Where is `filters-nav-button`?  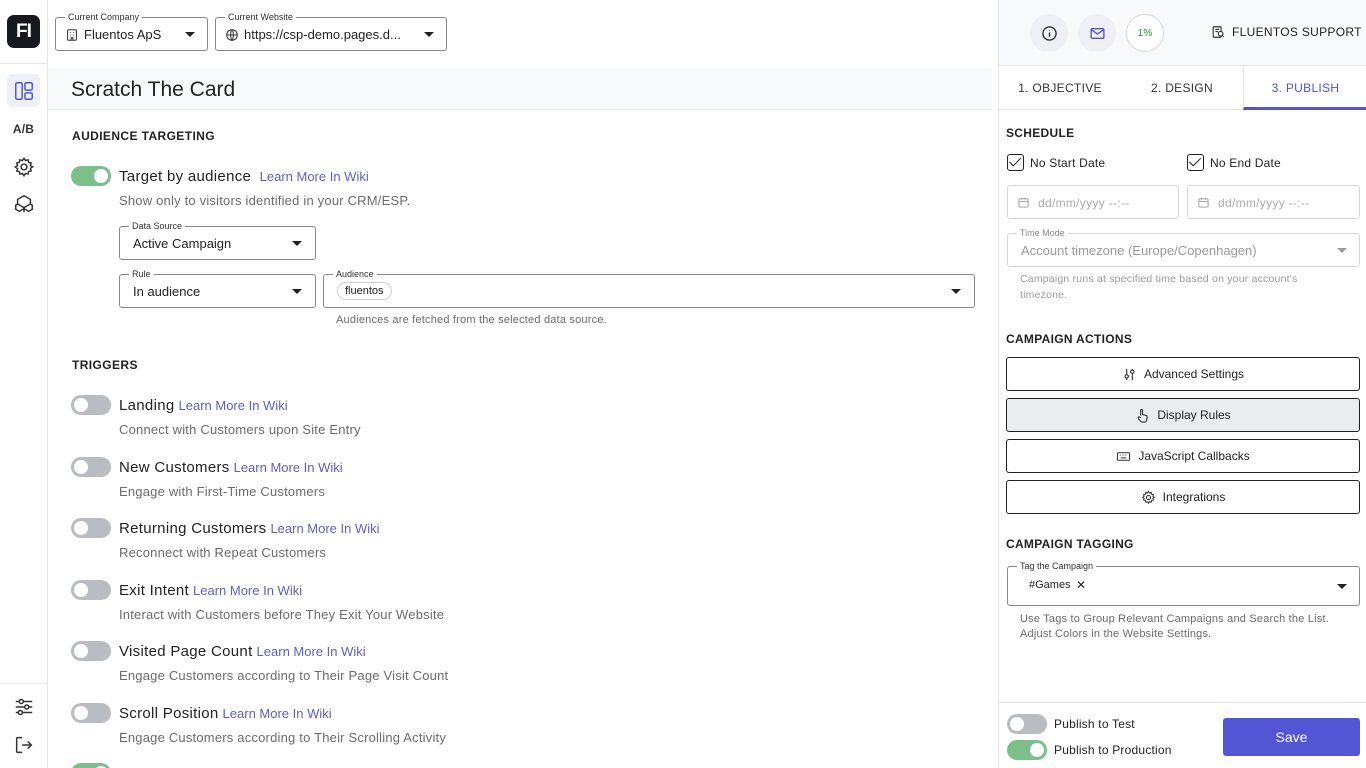
filters-nav-button is located at coordinates (23, 706).